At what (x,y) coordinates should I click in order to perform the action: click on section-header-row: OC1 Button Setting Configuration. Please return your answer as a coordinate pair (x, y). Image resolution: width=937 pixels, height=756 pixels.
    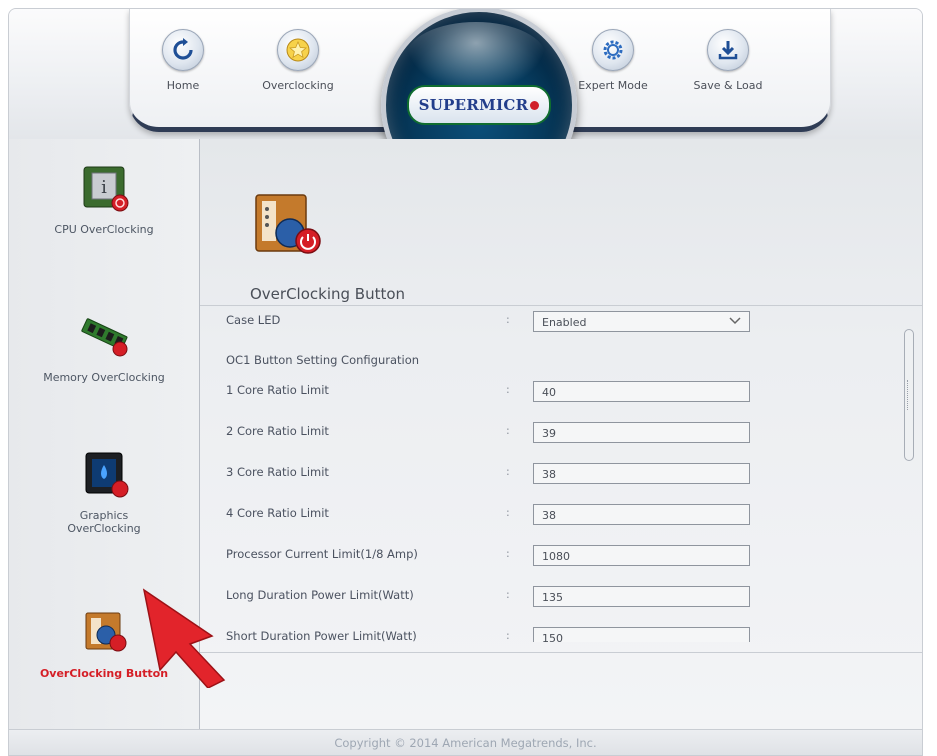
    Looking at the image, I should click on (550, 364).